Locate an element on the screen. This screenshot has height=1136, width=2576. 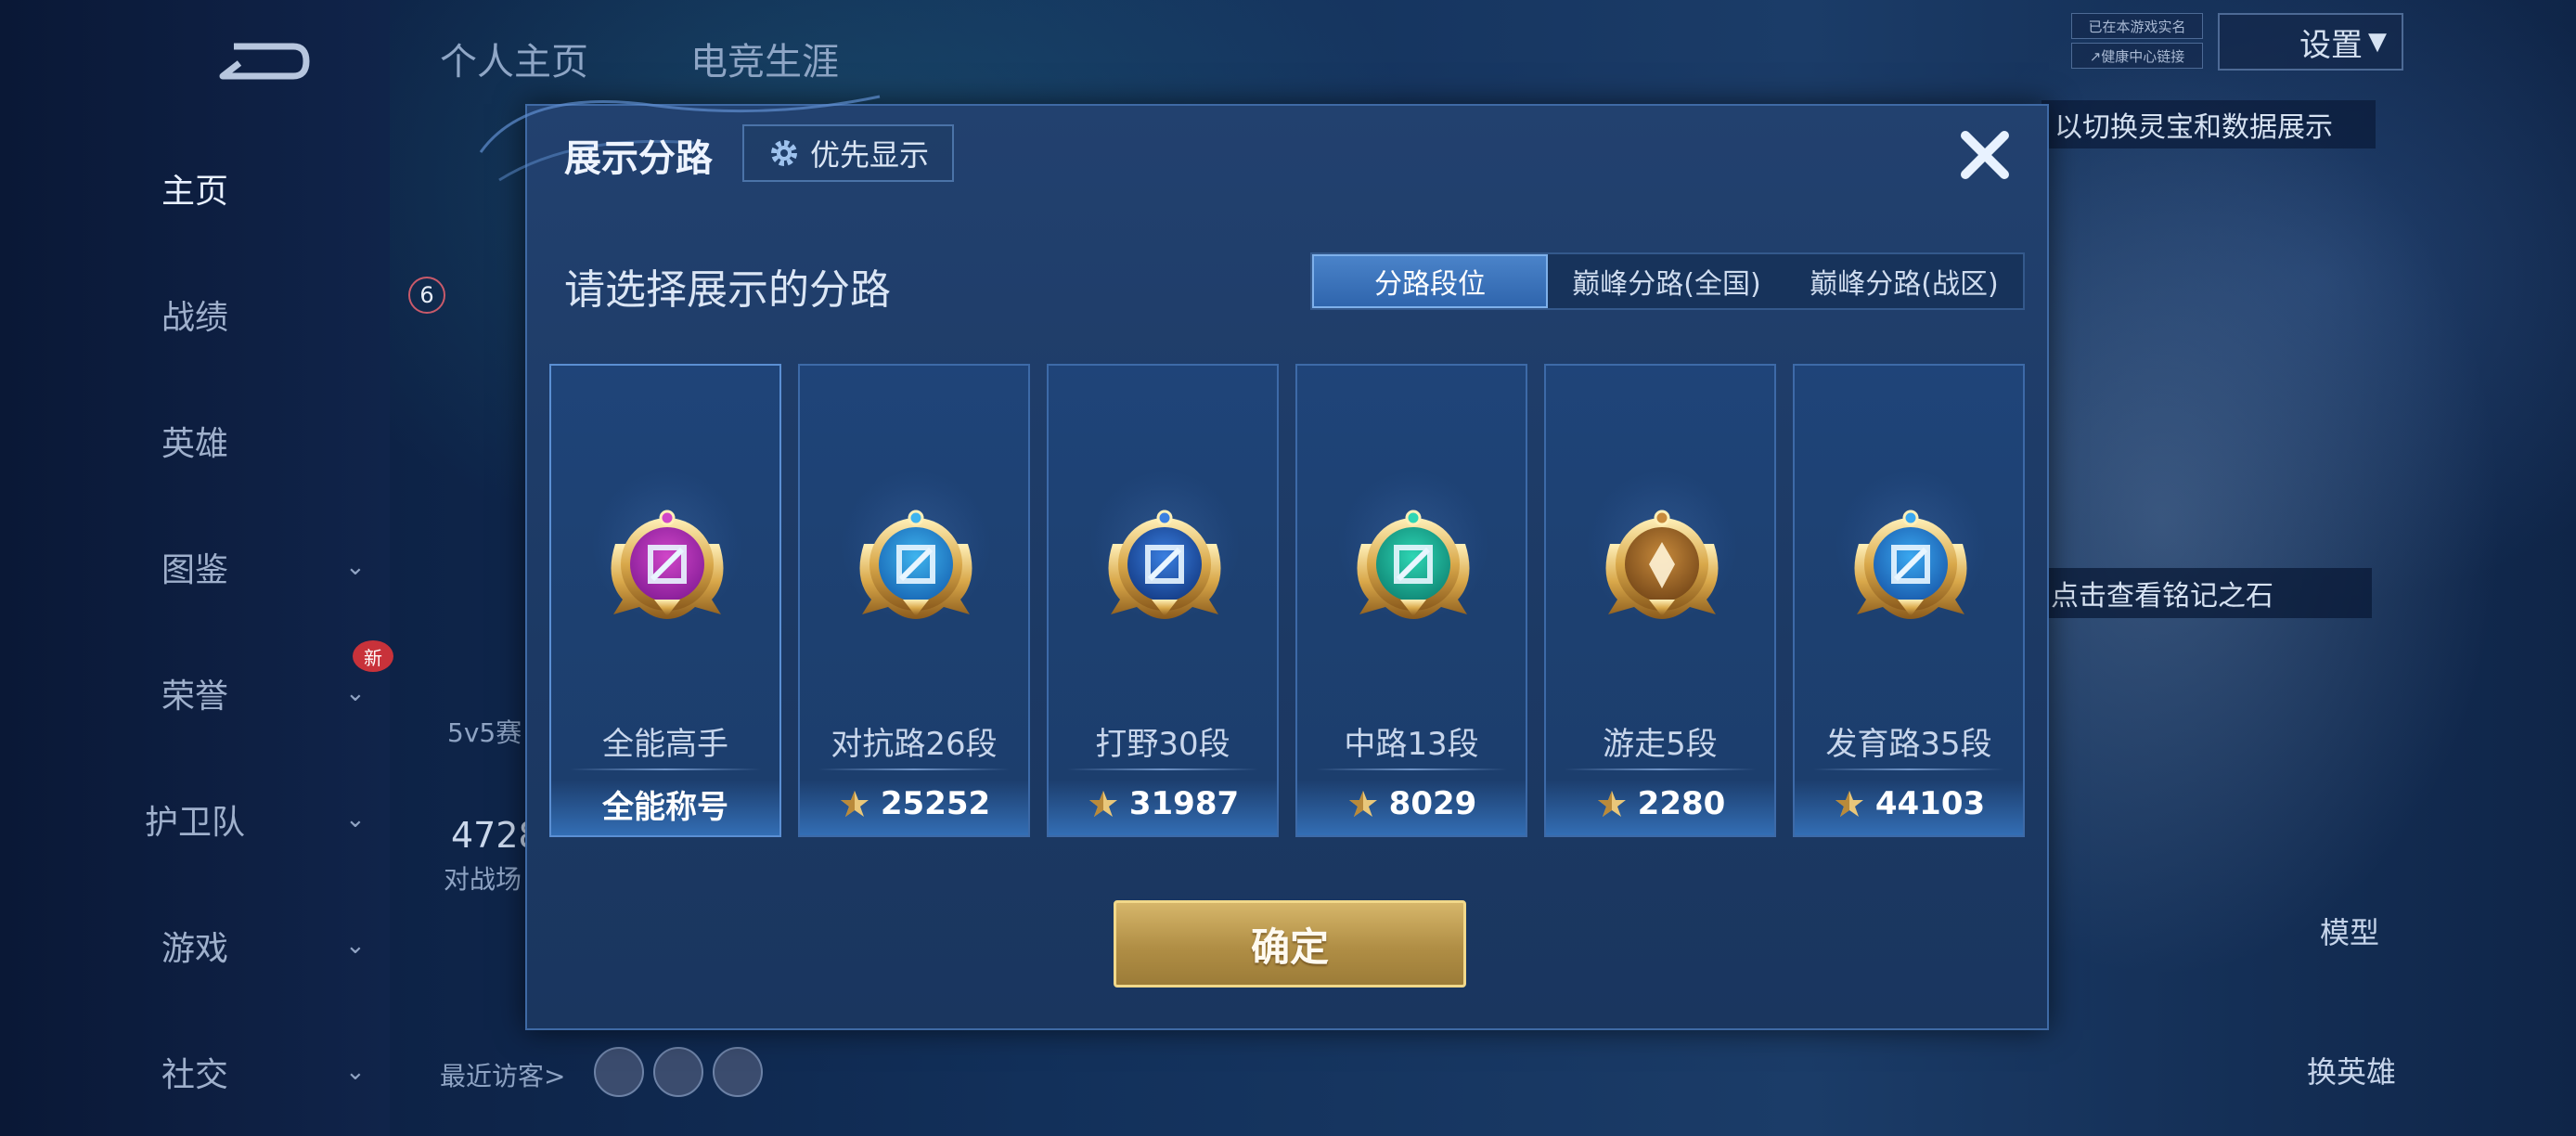
stone-hint: 点击查看铭记之石 is located at coordinates (2205, 593).